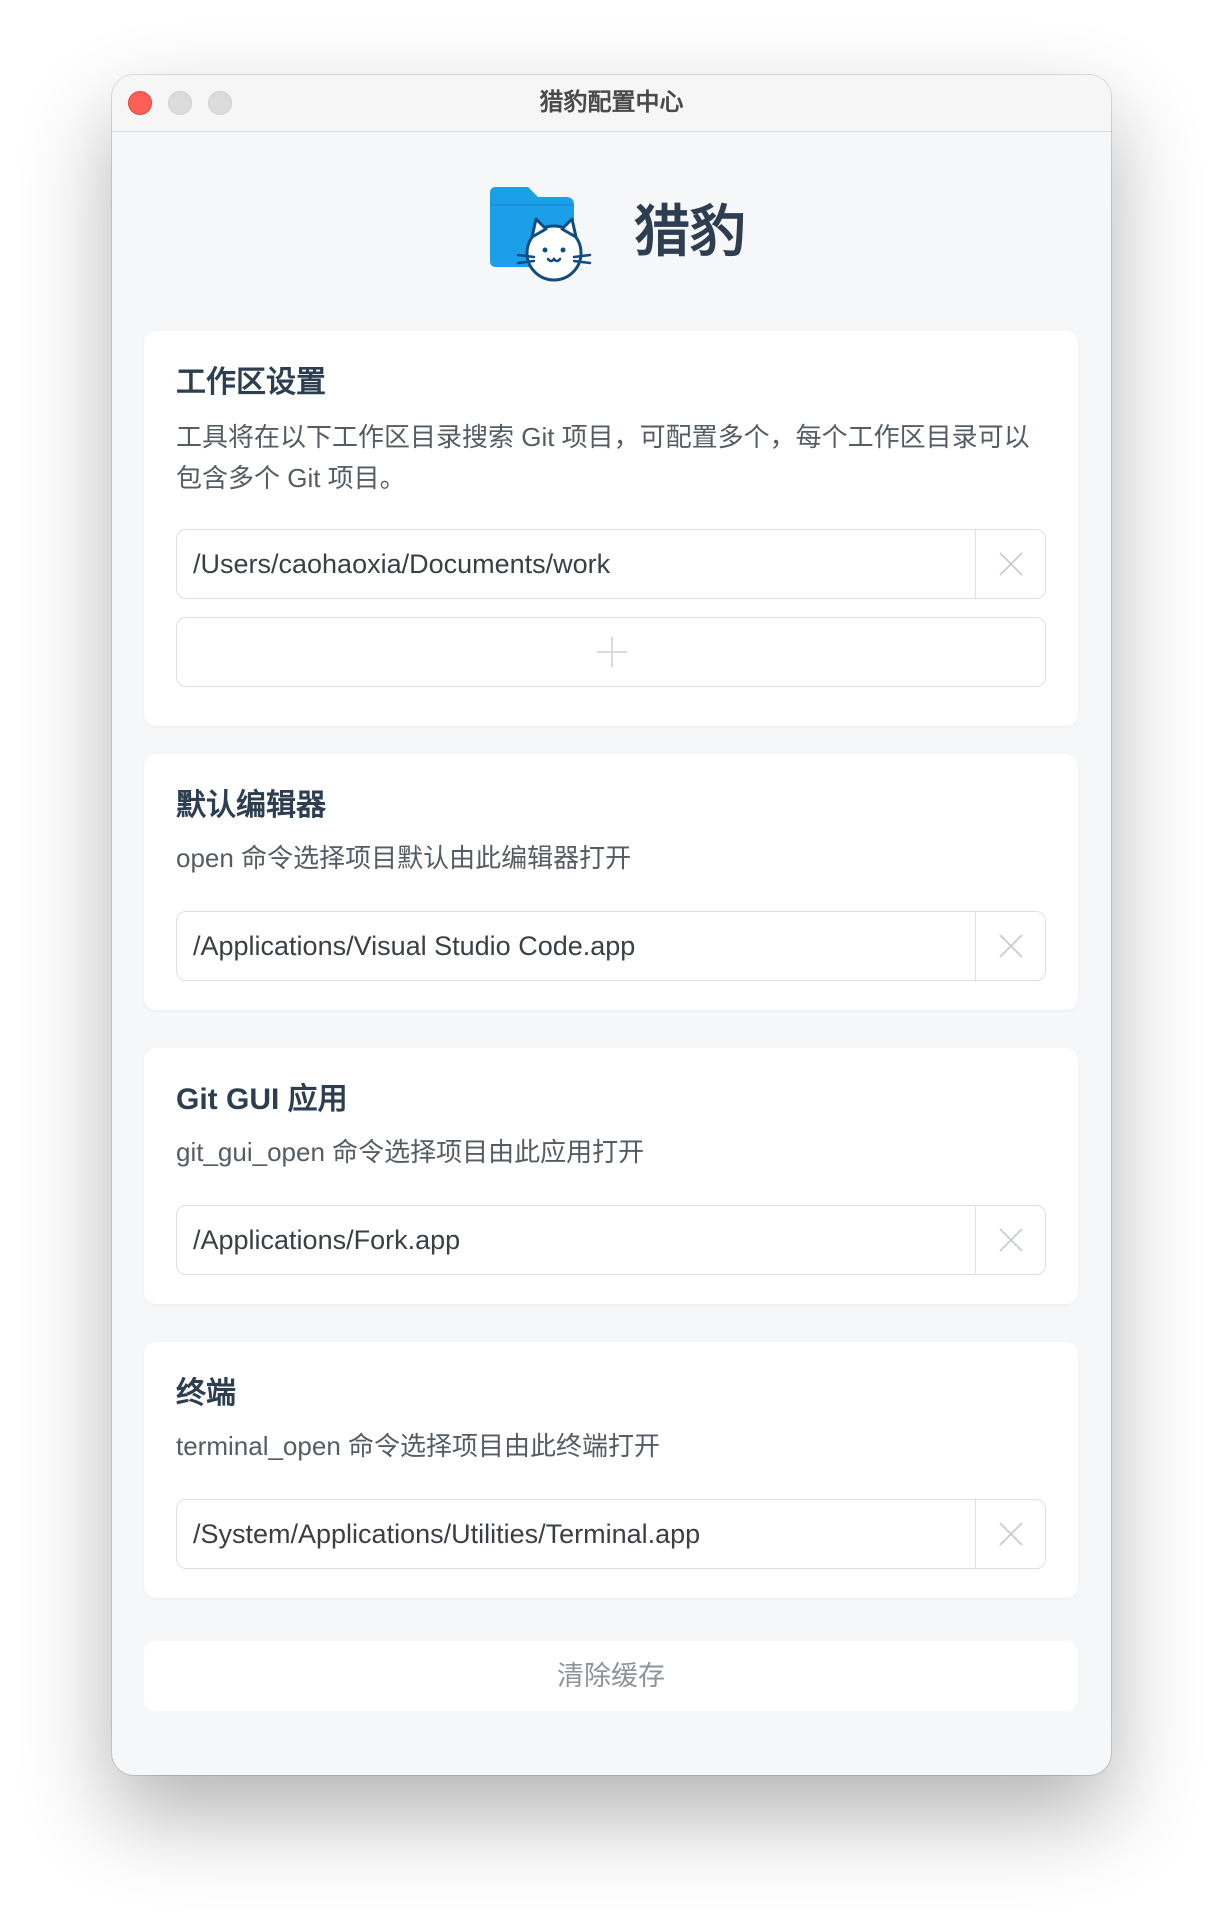 The height and width of the screenshot is (1924, 1224). I want to click on terminal-clear-button, so click(1010, 1534).